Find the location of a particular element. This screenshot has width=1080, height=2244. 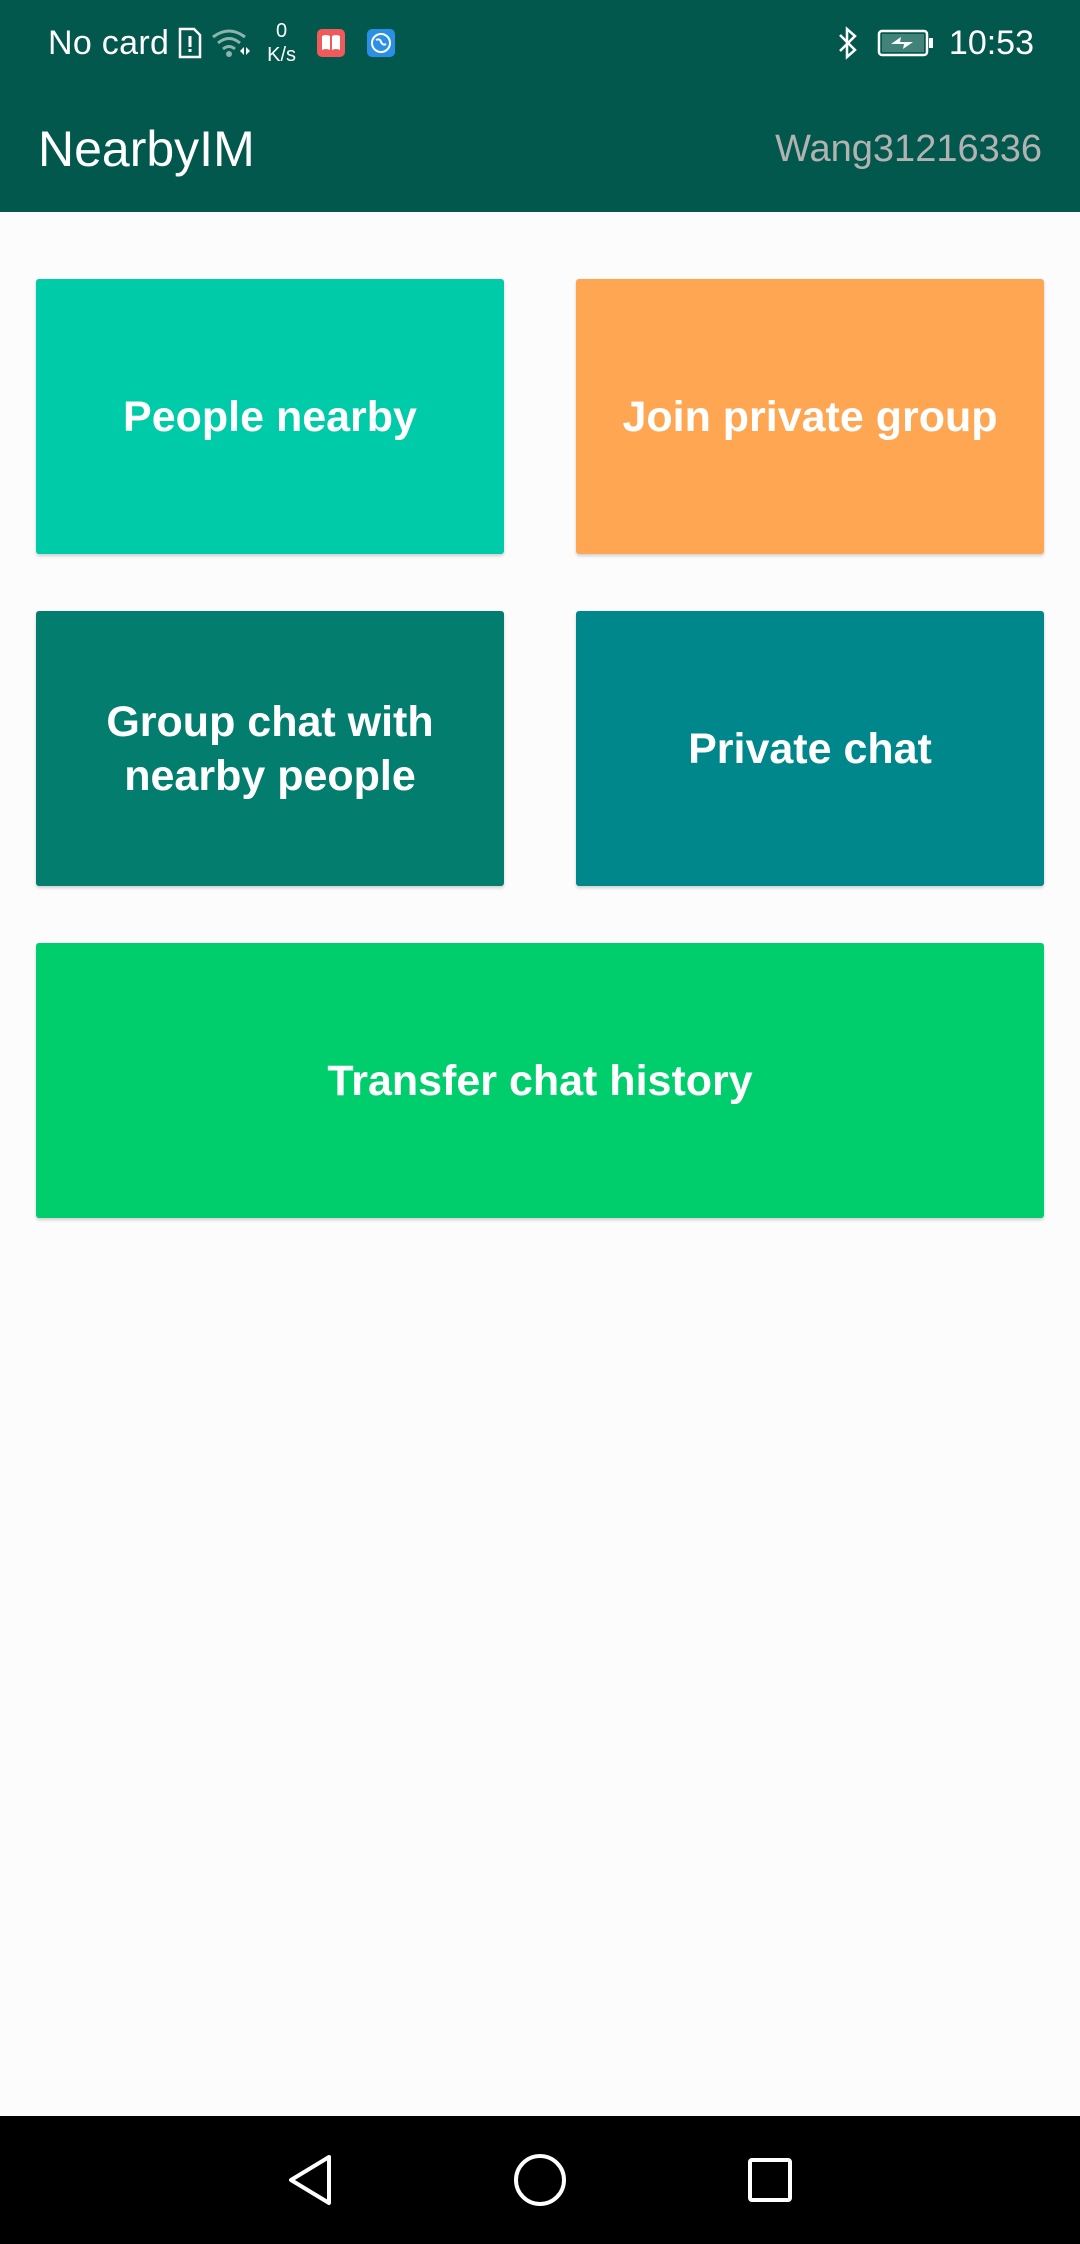

app-title: NearbyIM is located at coordinates (146, 149).